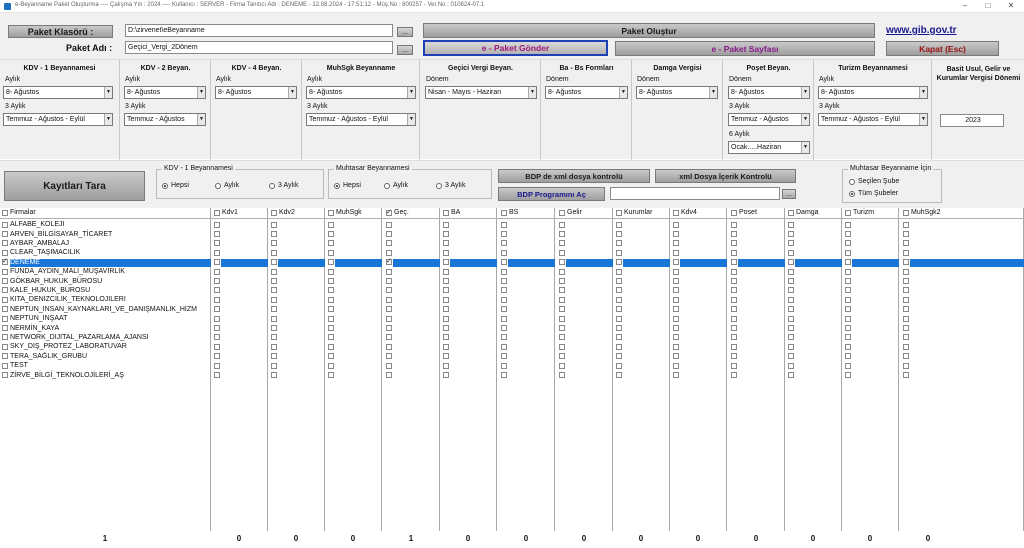  I want to click on secilen-sube-radio: Seçilen Şube, so click(874, 181).